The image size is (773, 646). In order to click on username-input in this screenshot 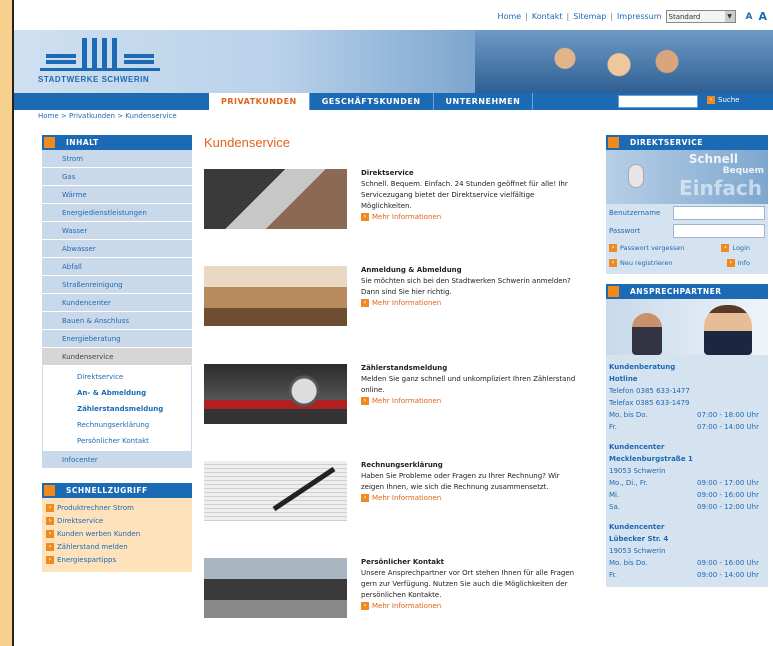, I will do `click(719, 213)`.